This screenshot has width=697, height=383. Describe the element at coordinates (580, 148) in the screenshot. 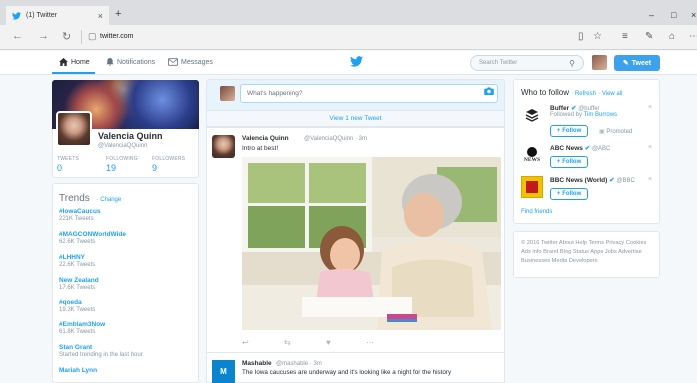

I see `suggestion-name: ABC News ✔ @ABC` at that location.